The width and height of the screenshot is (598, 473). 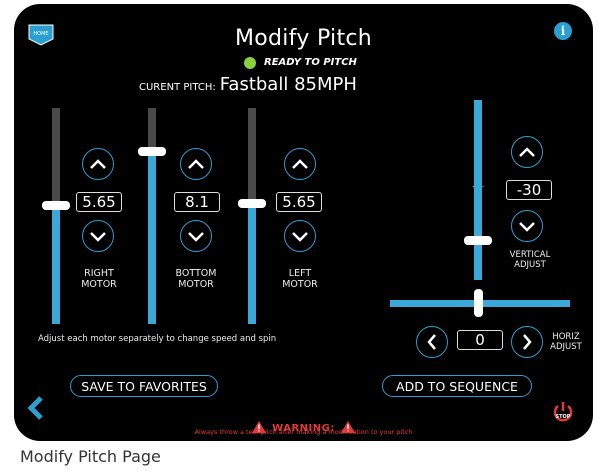 I want to click on chevron-left-icon, so click(x=431, y=342).